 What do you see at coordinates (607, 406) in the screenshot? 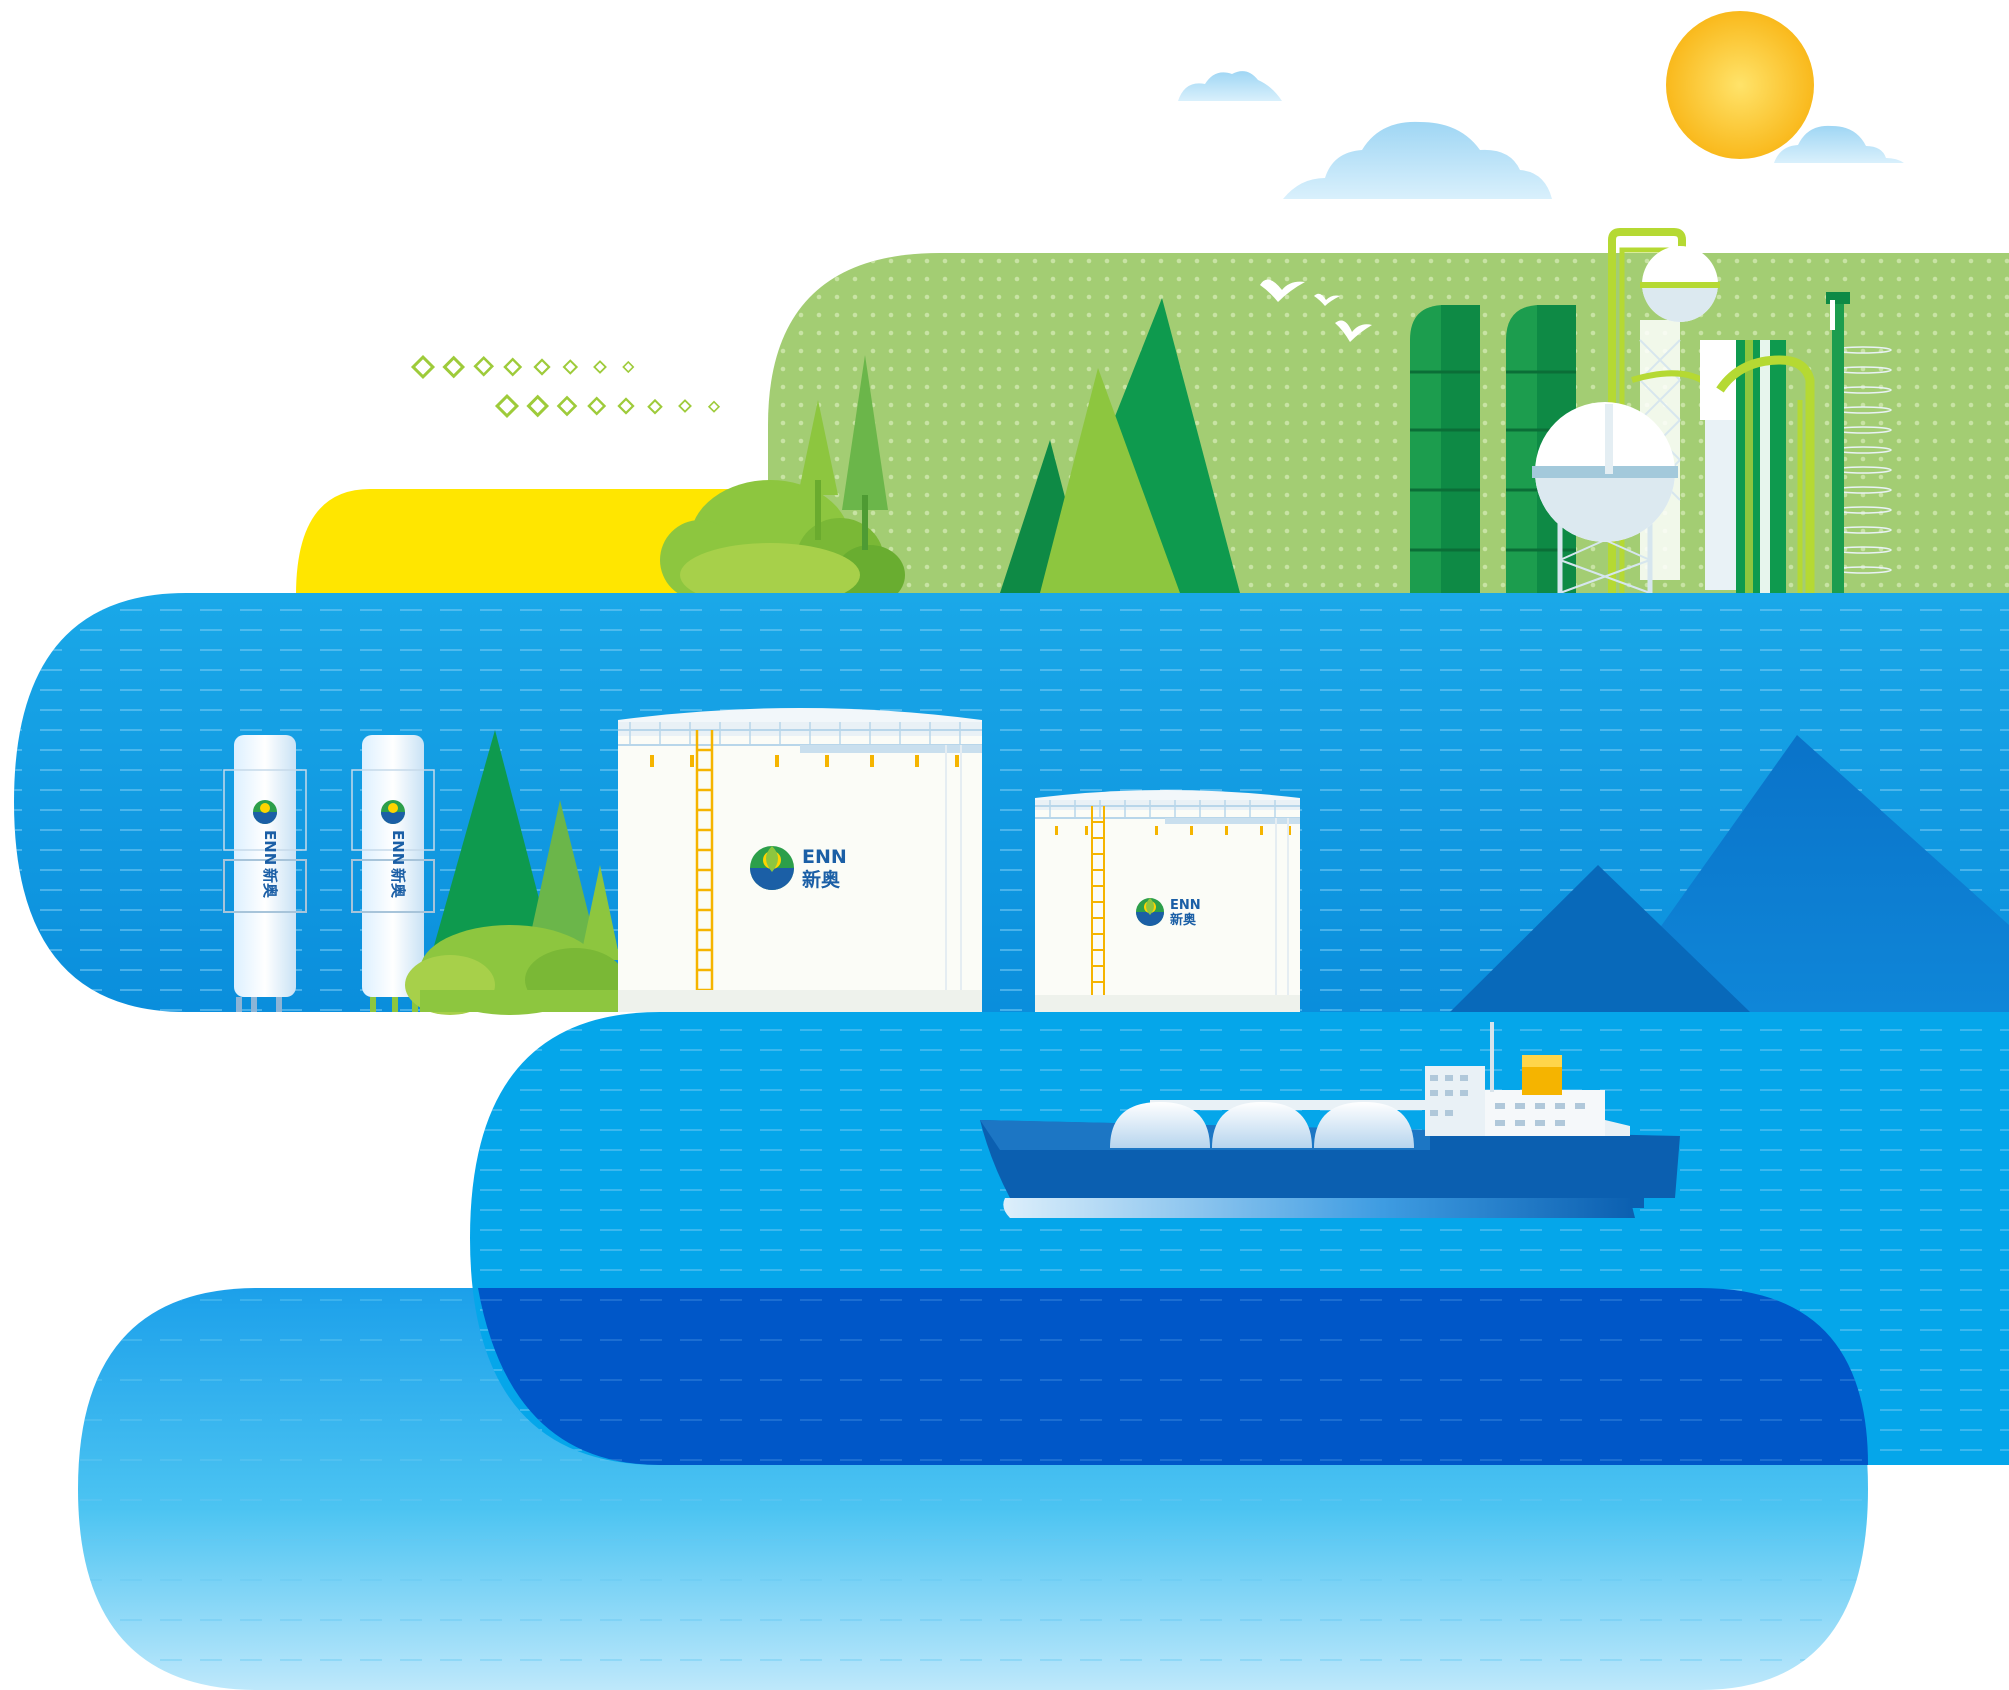
I see `diamond-row-bottom` at bounding box center [607, 406].